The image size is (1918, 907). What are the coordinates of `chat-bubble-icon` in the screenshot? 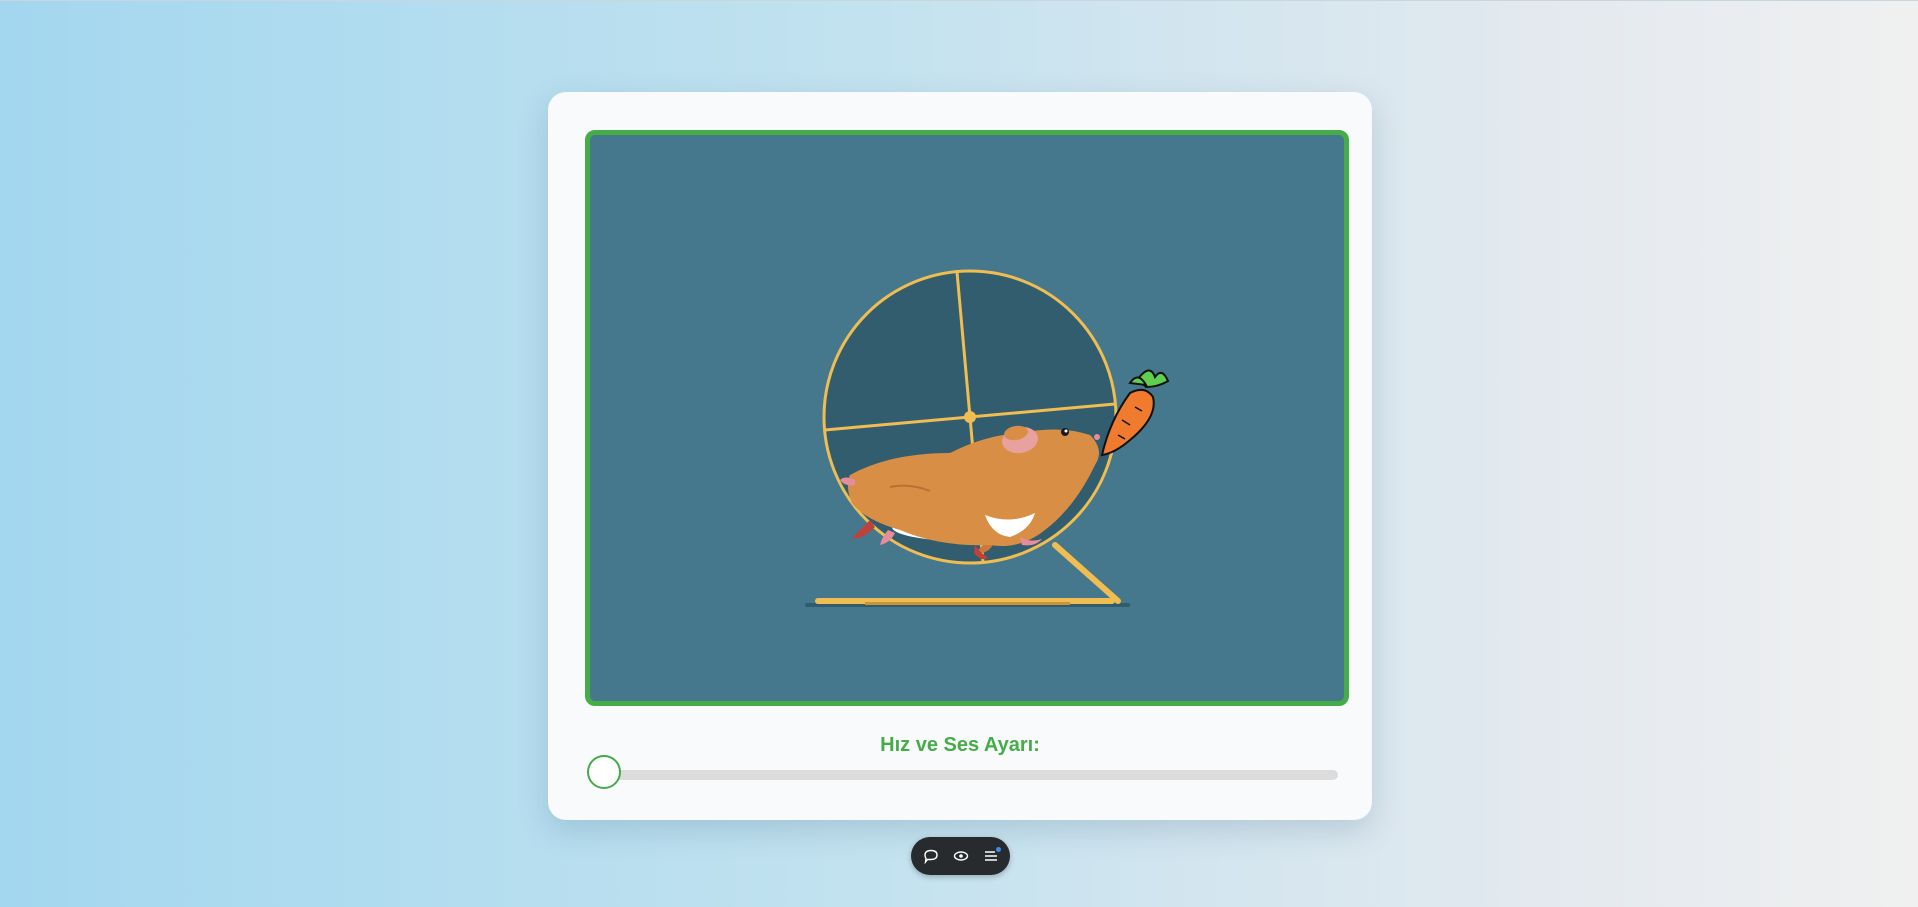 It's located at (931, 856).